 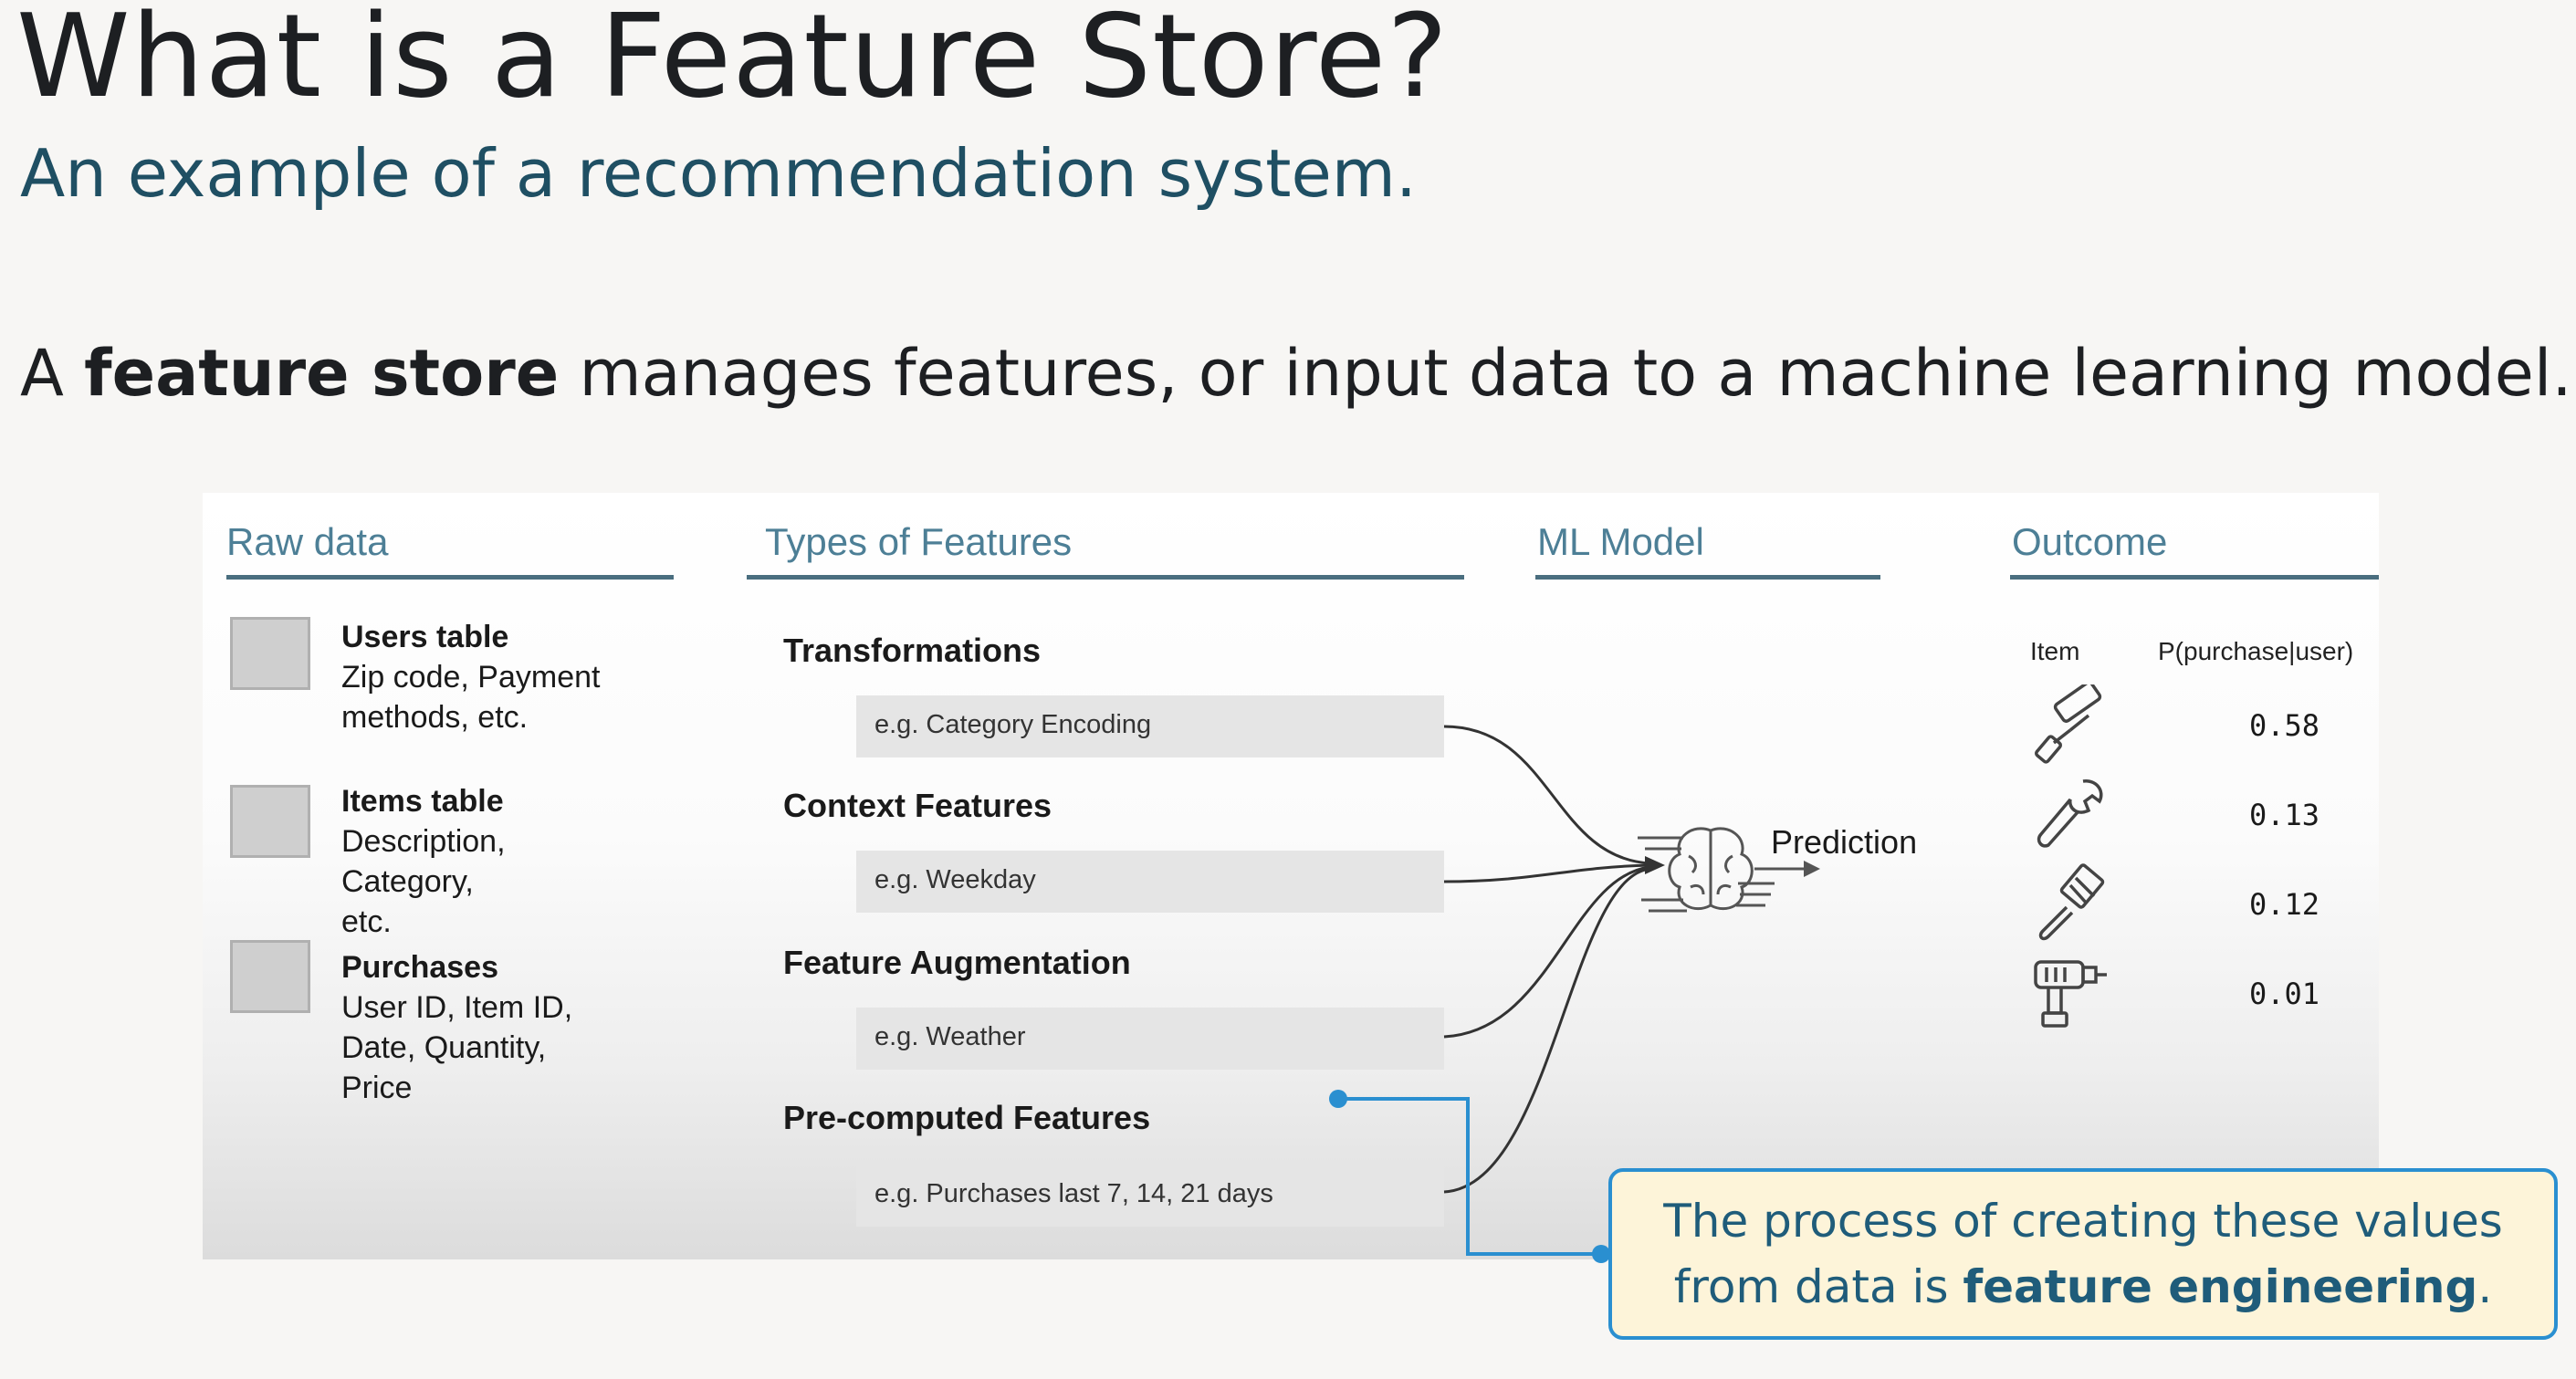 What do you see at coordinates (2220, 1286) in the screenshot?
I see `callout-bold-term: feature engineering` at bounding box center [2220, 1286].